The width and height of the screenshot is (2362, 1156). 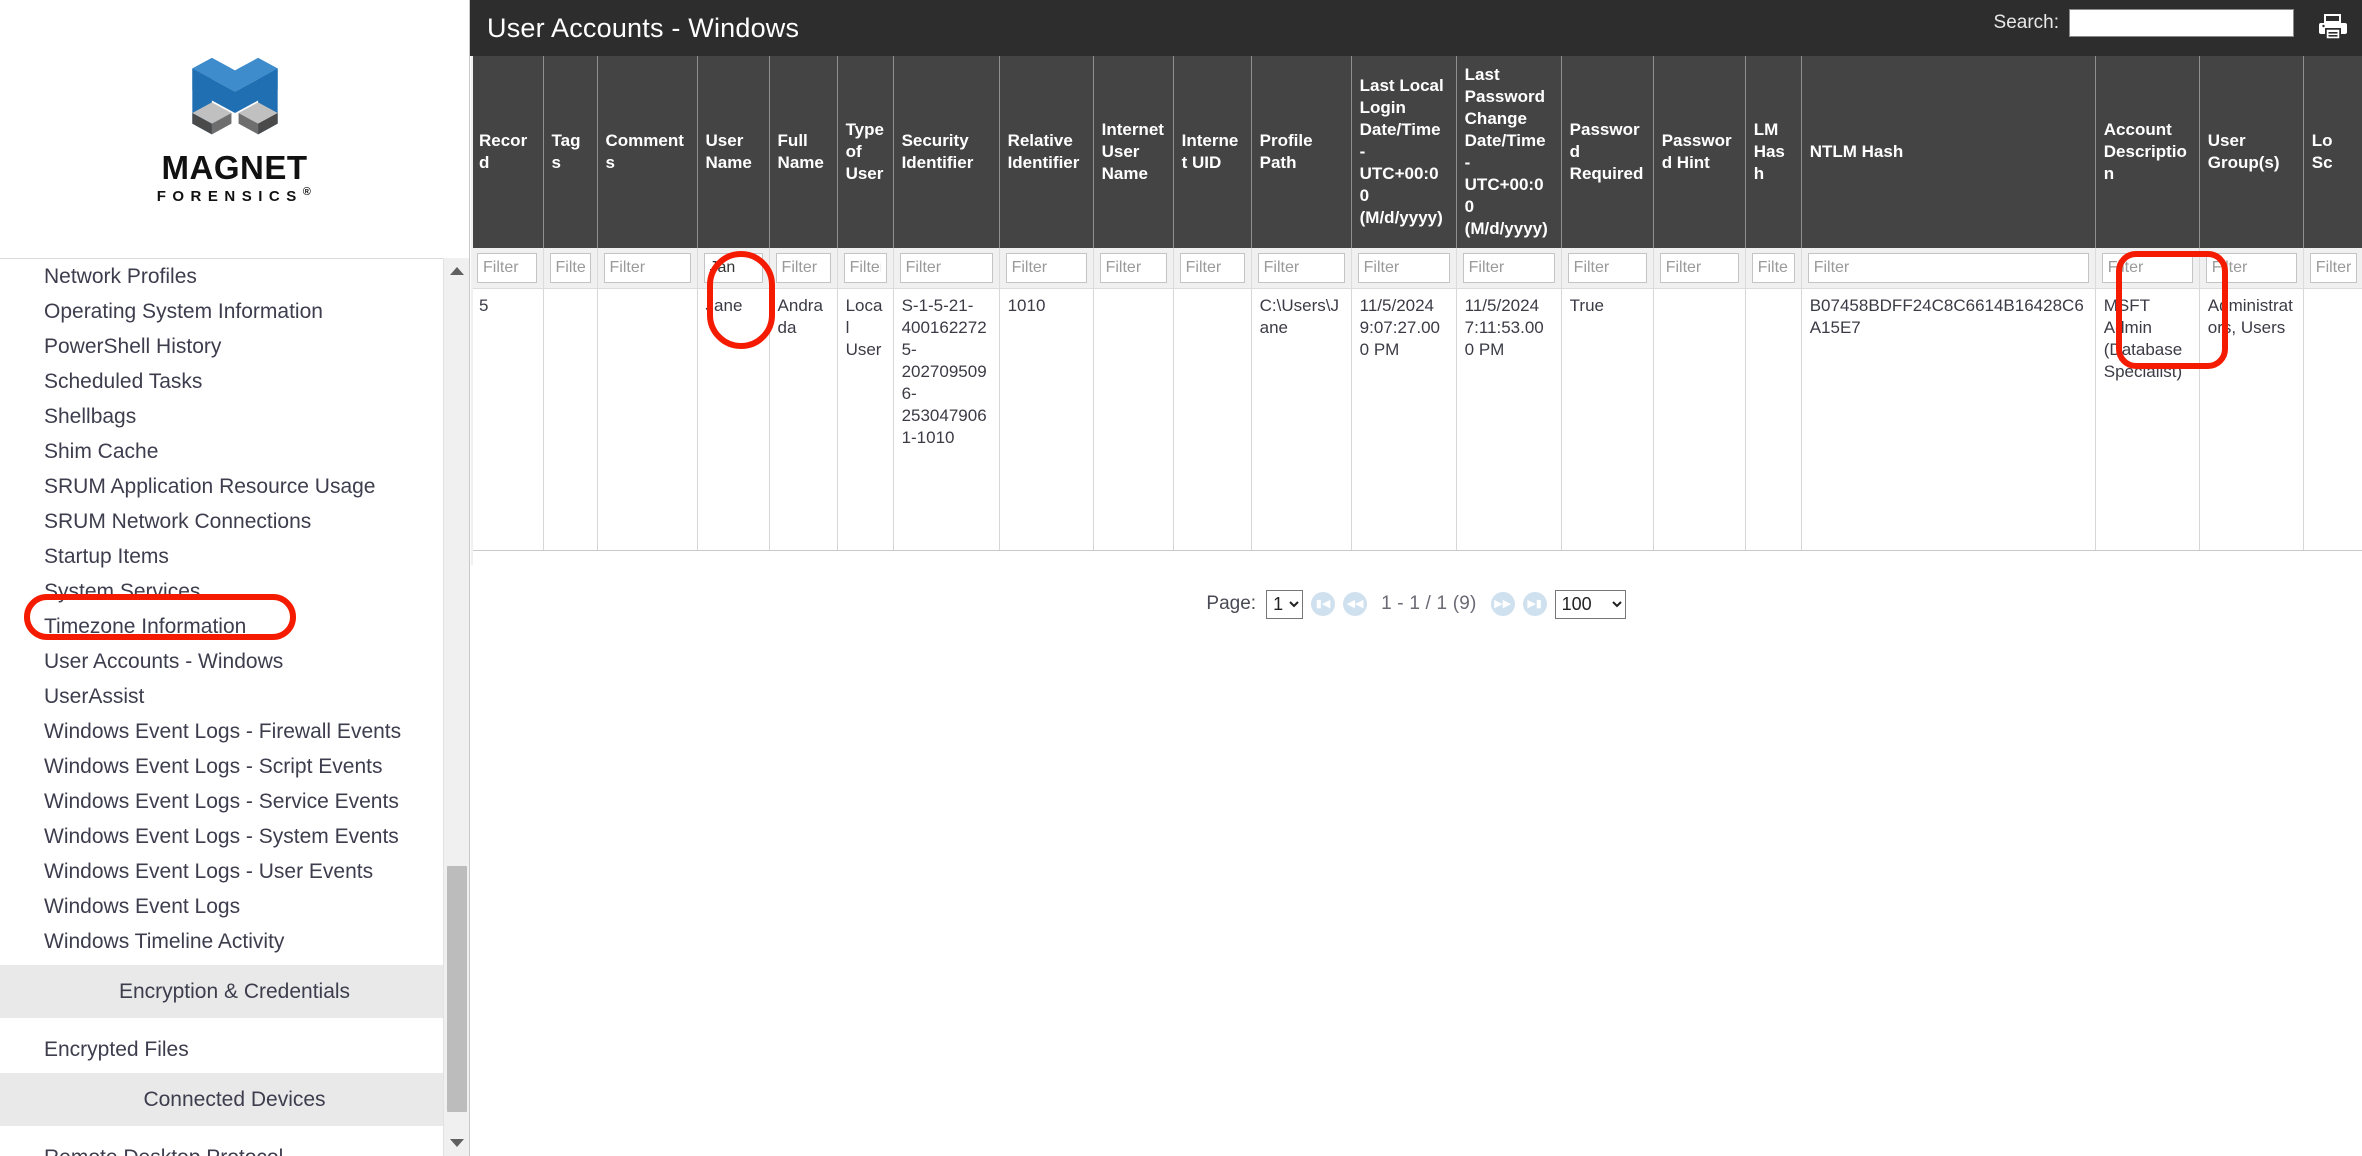 I want to click on column-header-user-name: User Name, so click(x=733, y=152).